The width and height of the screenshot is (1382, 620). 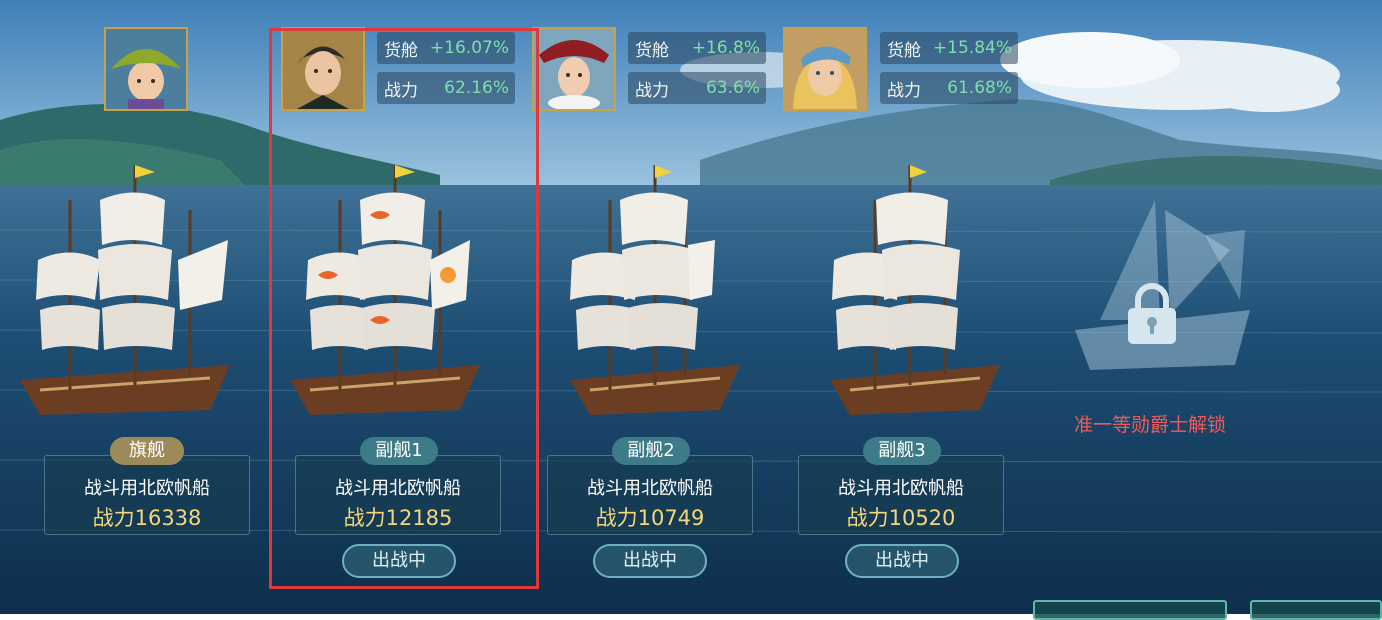 I want to click on escort-3-captain-avatar, so click(x=825, y=69).